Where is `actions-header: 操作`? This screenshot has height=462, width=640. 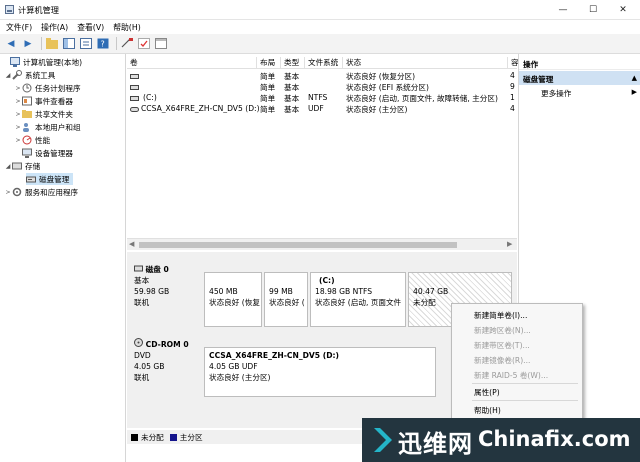
actions-header: 操作 is located at coordinates (579, 63).